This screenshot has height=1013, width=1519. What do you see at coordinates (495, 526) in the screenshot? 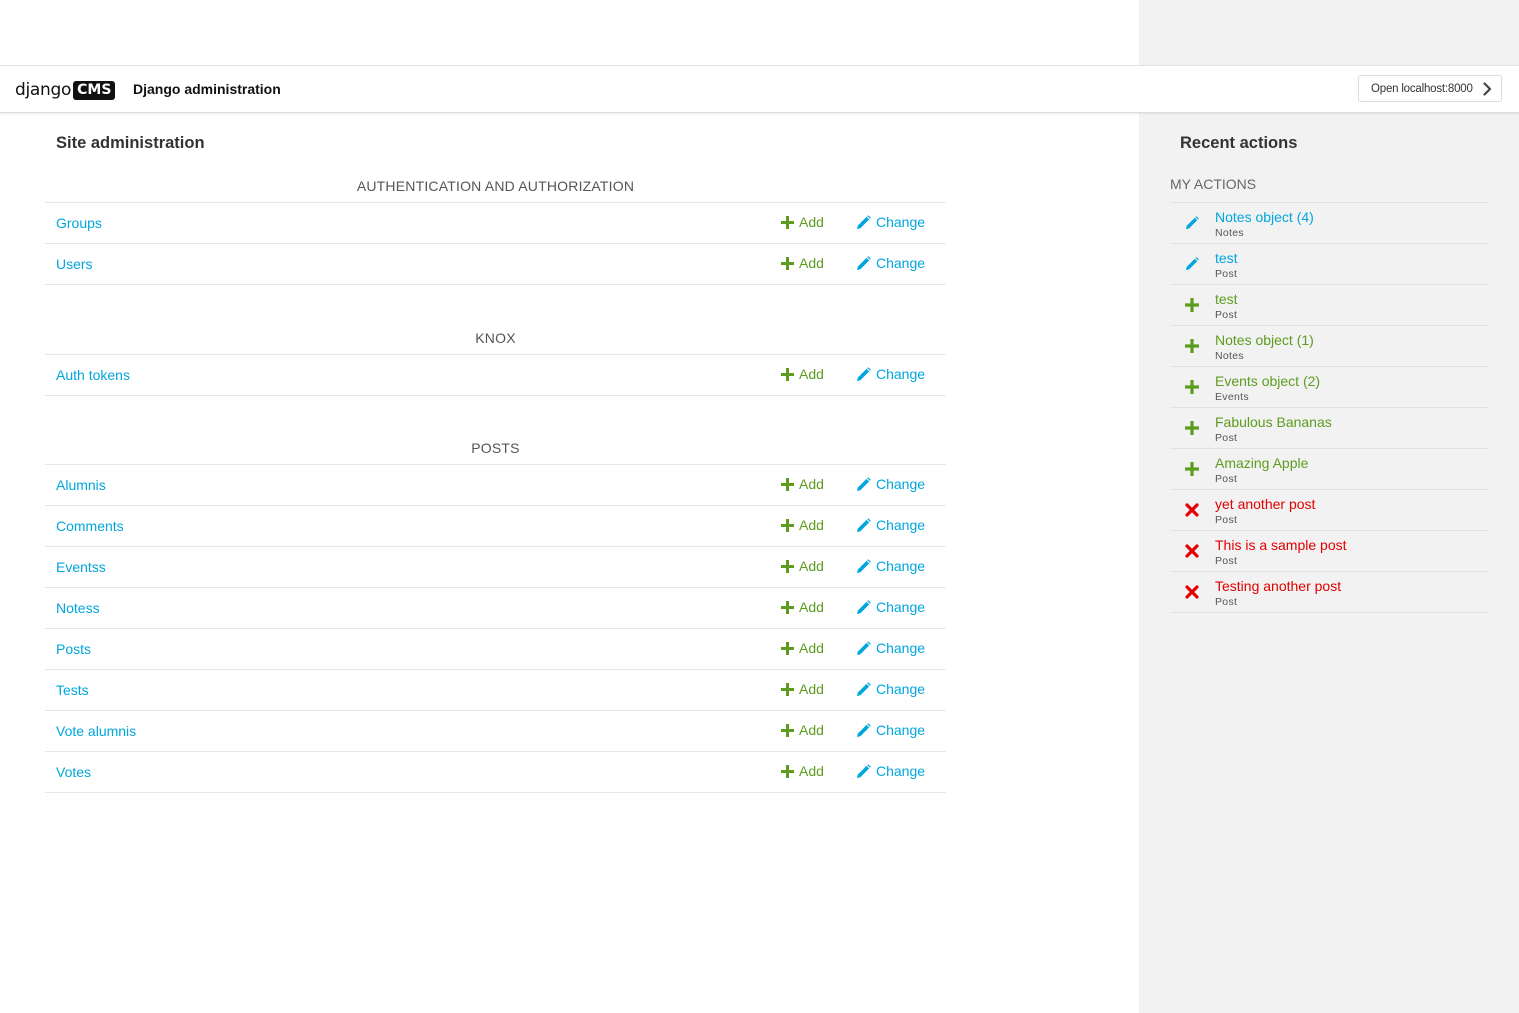
I see `table-row: Comments Add Change` at bounding box center [495, 526].